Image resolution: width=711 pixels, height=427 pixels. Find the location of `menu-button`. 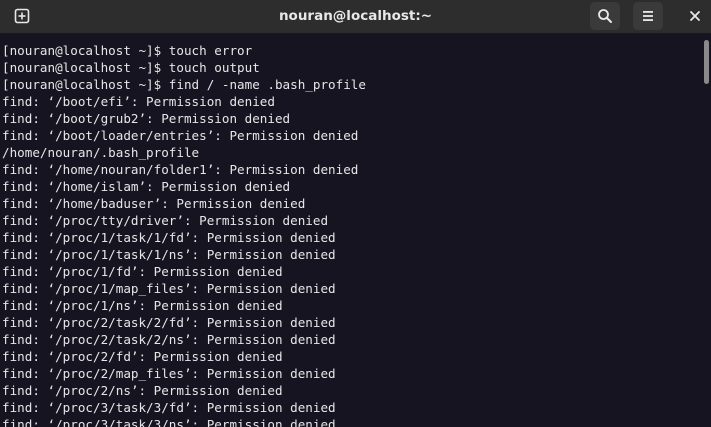

menu-button is located at coordinates (648, 16).